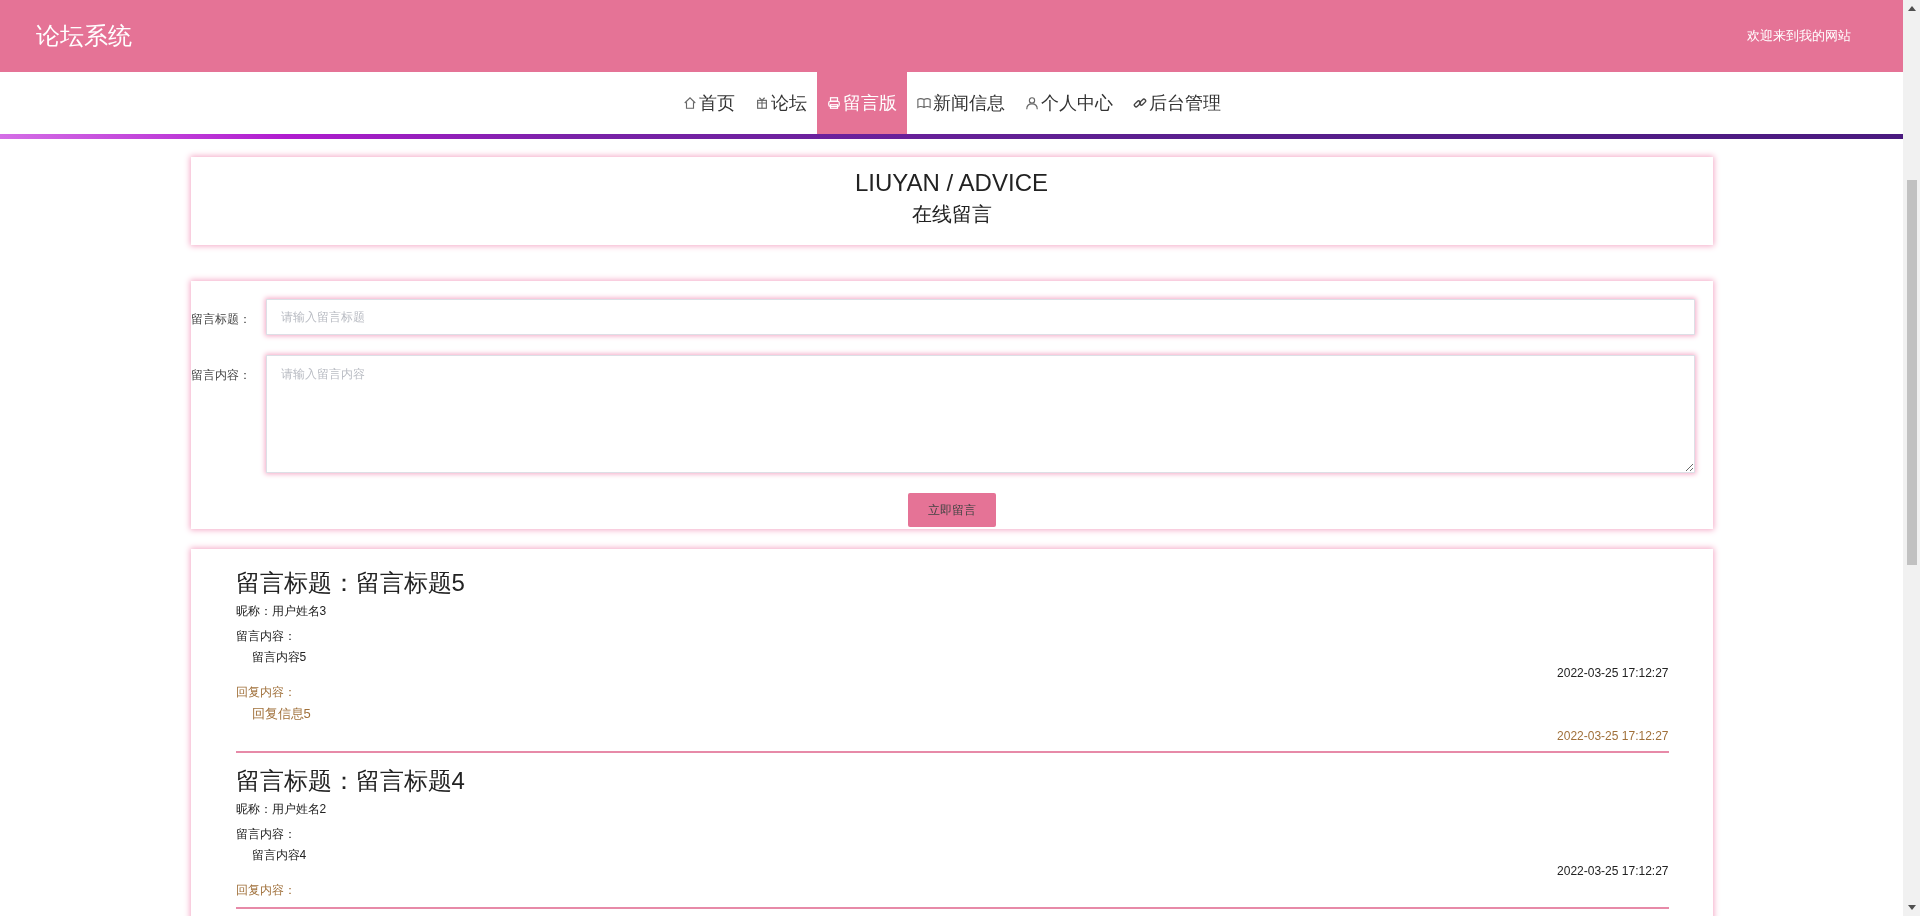  I want to click on welcome-text: 欢迎来到我的网站, so click(1799, 36).